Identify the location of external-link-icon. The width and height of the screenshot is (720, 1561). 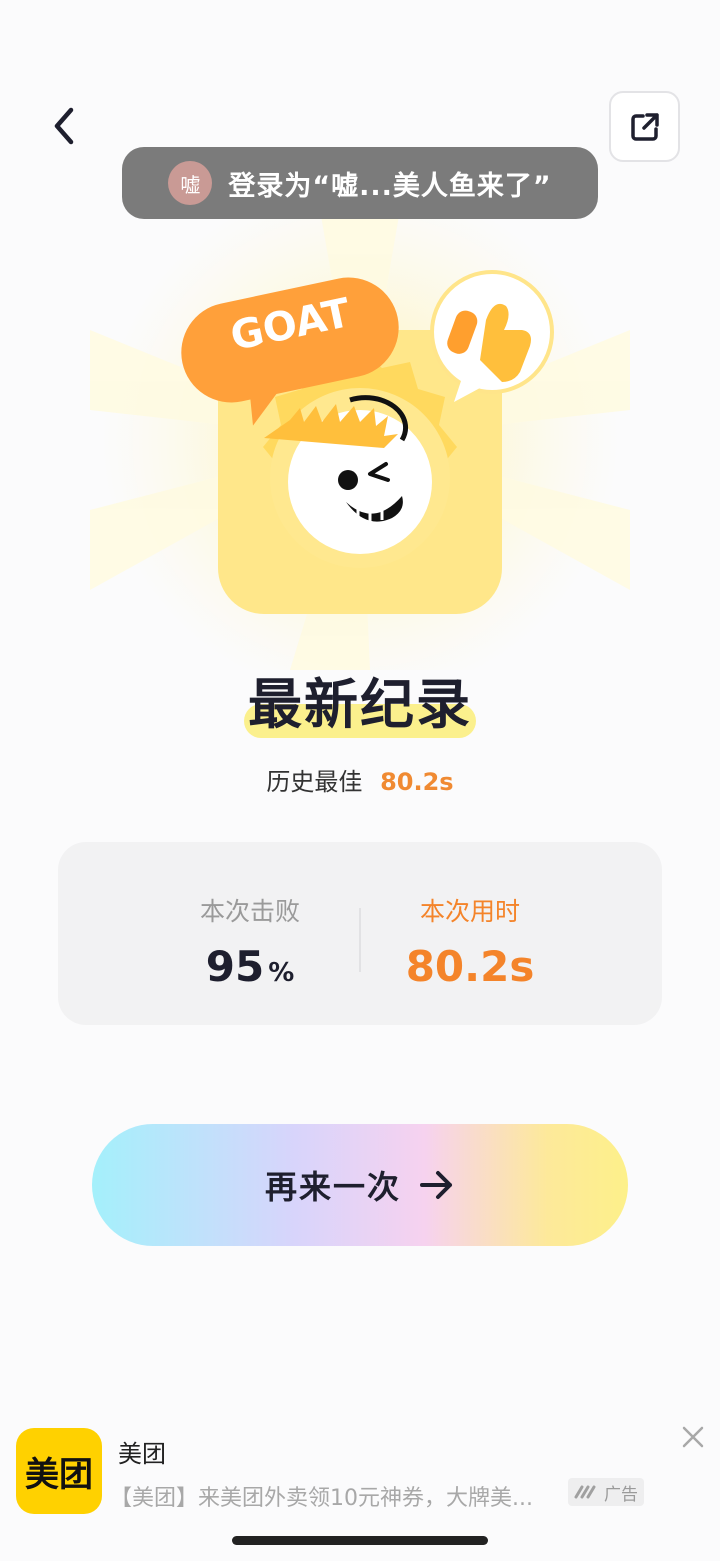
(644, 126).